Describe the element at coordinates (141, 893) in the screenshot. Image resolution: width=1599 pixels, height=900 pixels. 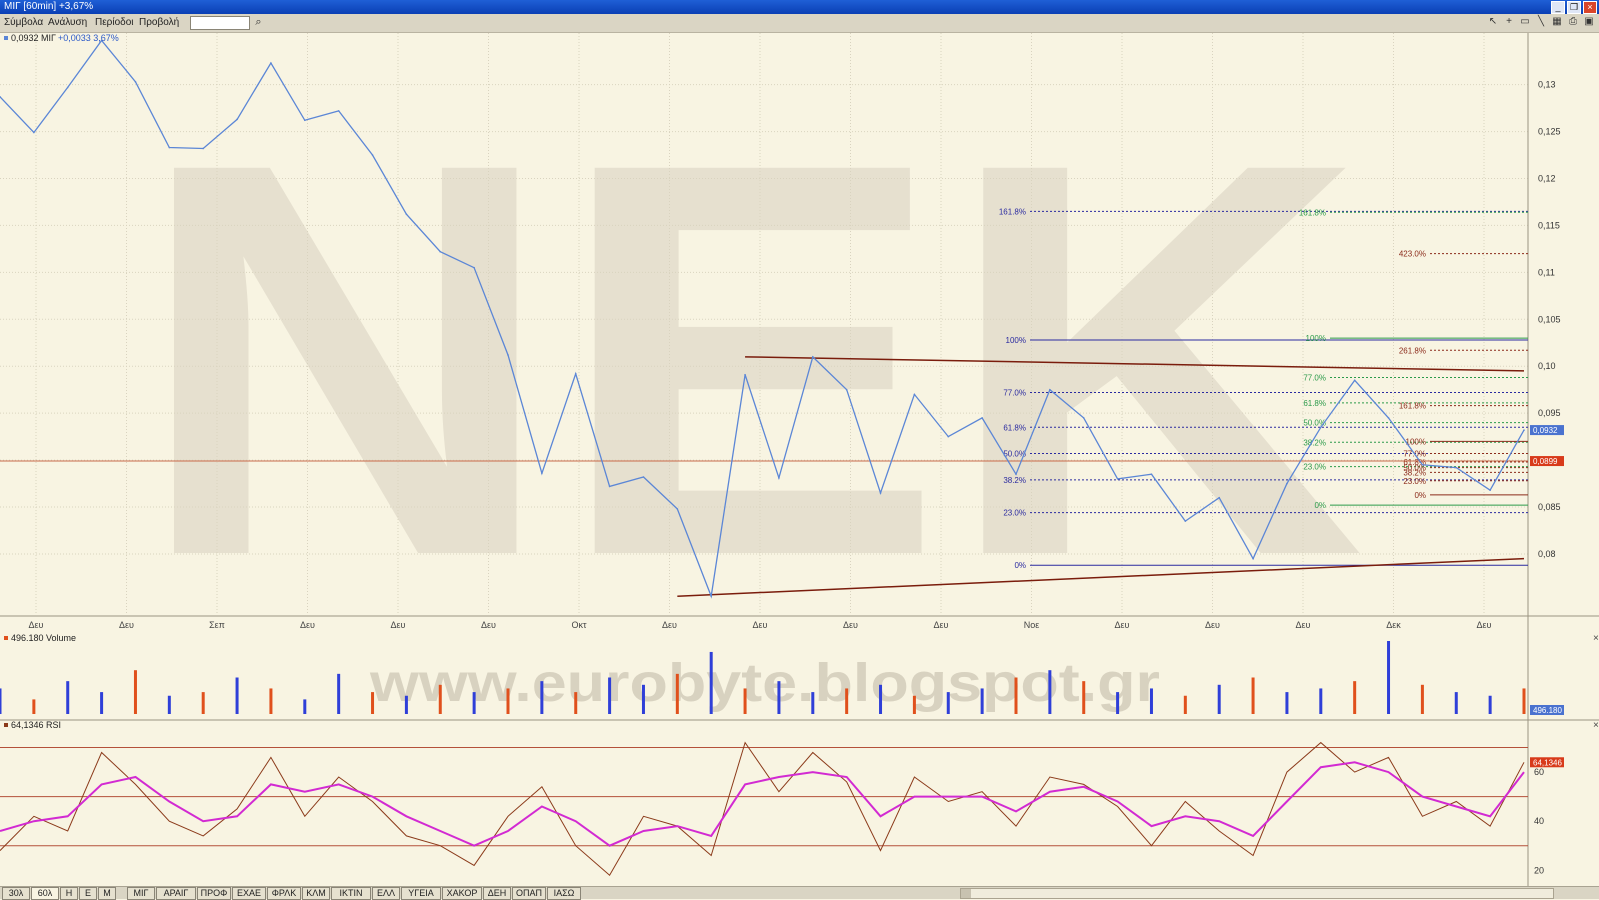
I see `symbol-tab: ΜΙΓ` at that location.